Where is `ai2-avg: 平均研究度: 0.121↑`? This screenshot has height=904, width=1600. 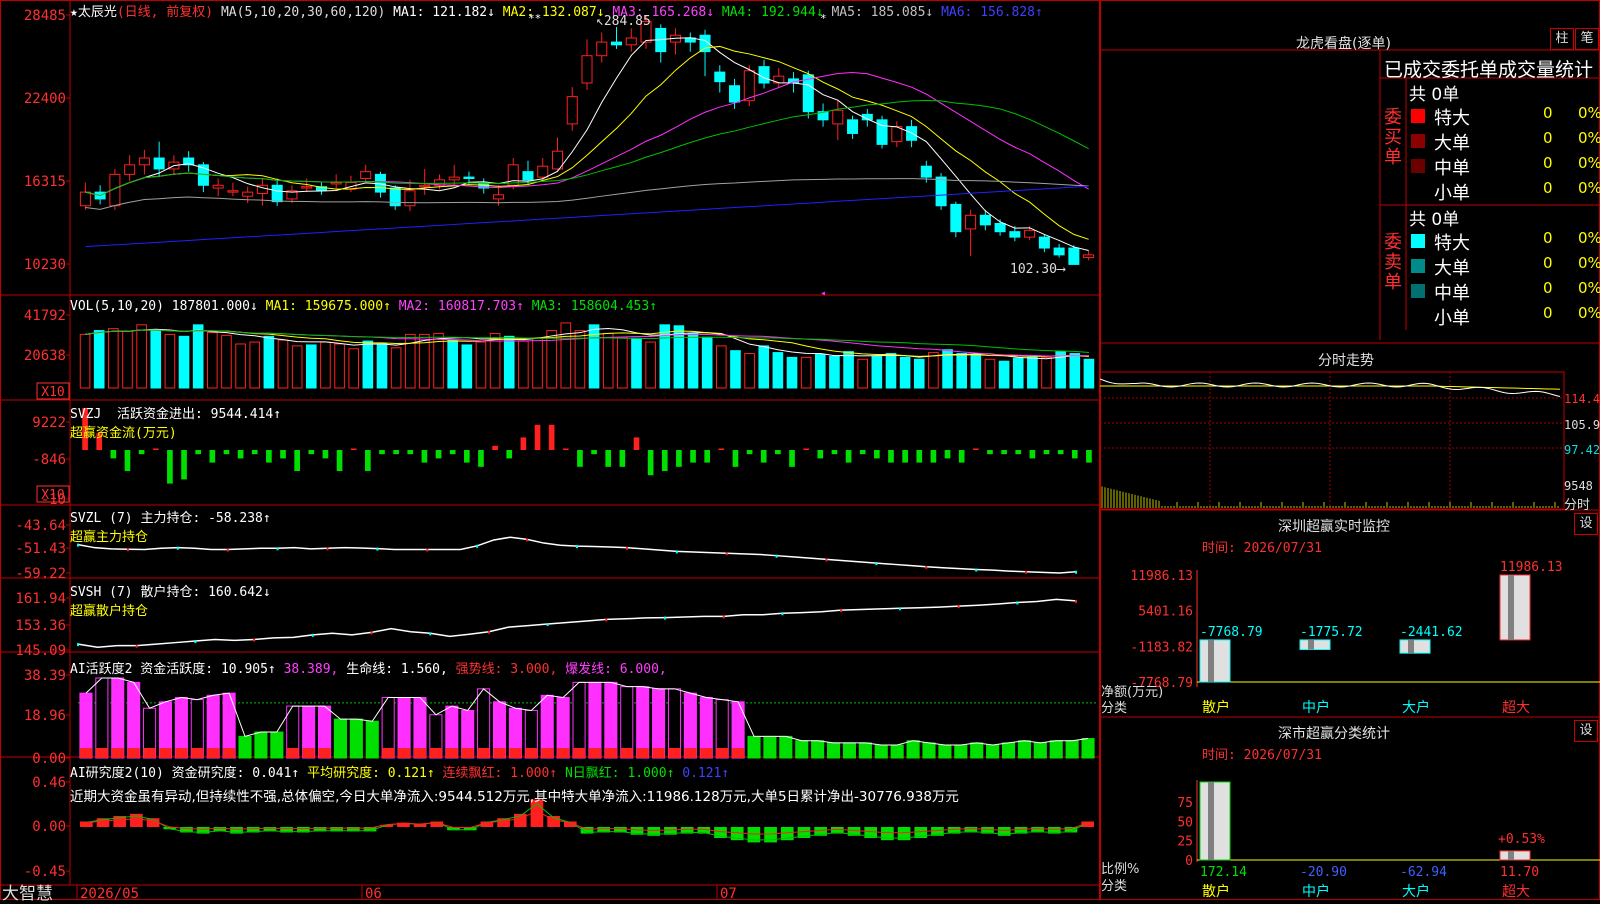 ai2-avg: 平均研究度: 0.121↑ is located at coordinates (371, 773).